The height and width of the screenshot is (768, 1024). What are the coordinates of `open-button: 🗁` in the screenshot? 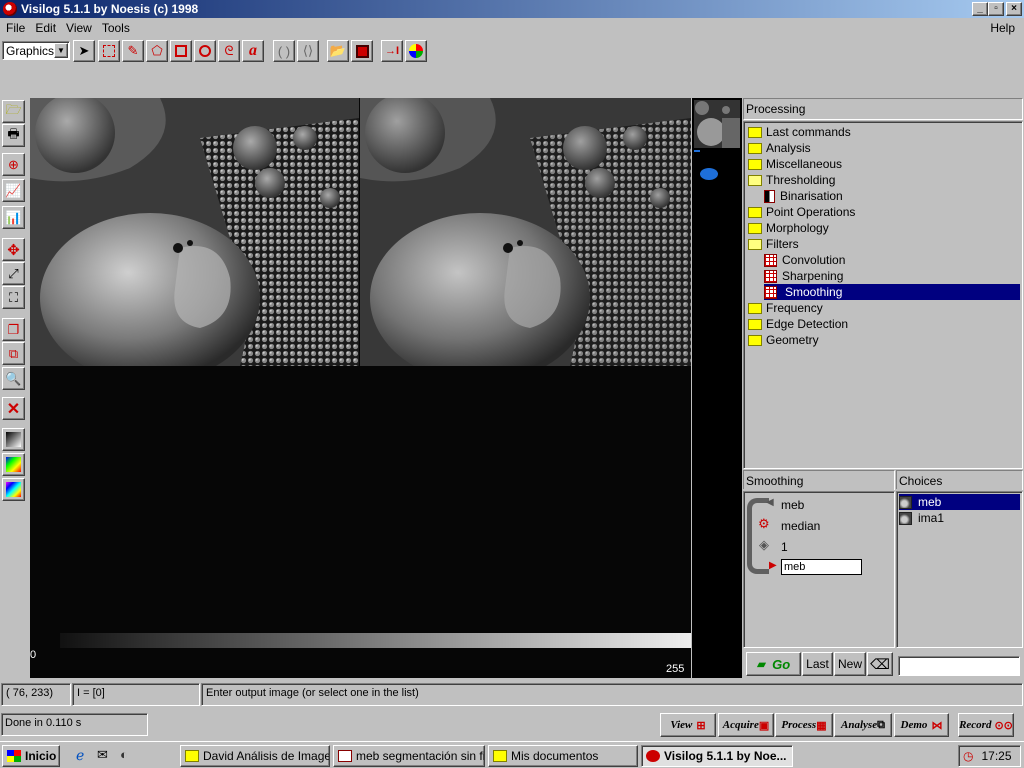 It's located at (13, 111).